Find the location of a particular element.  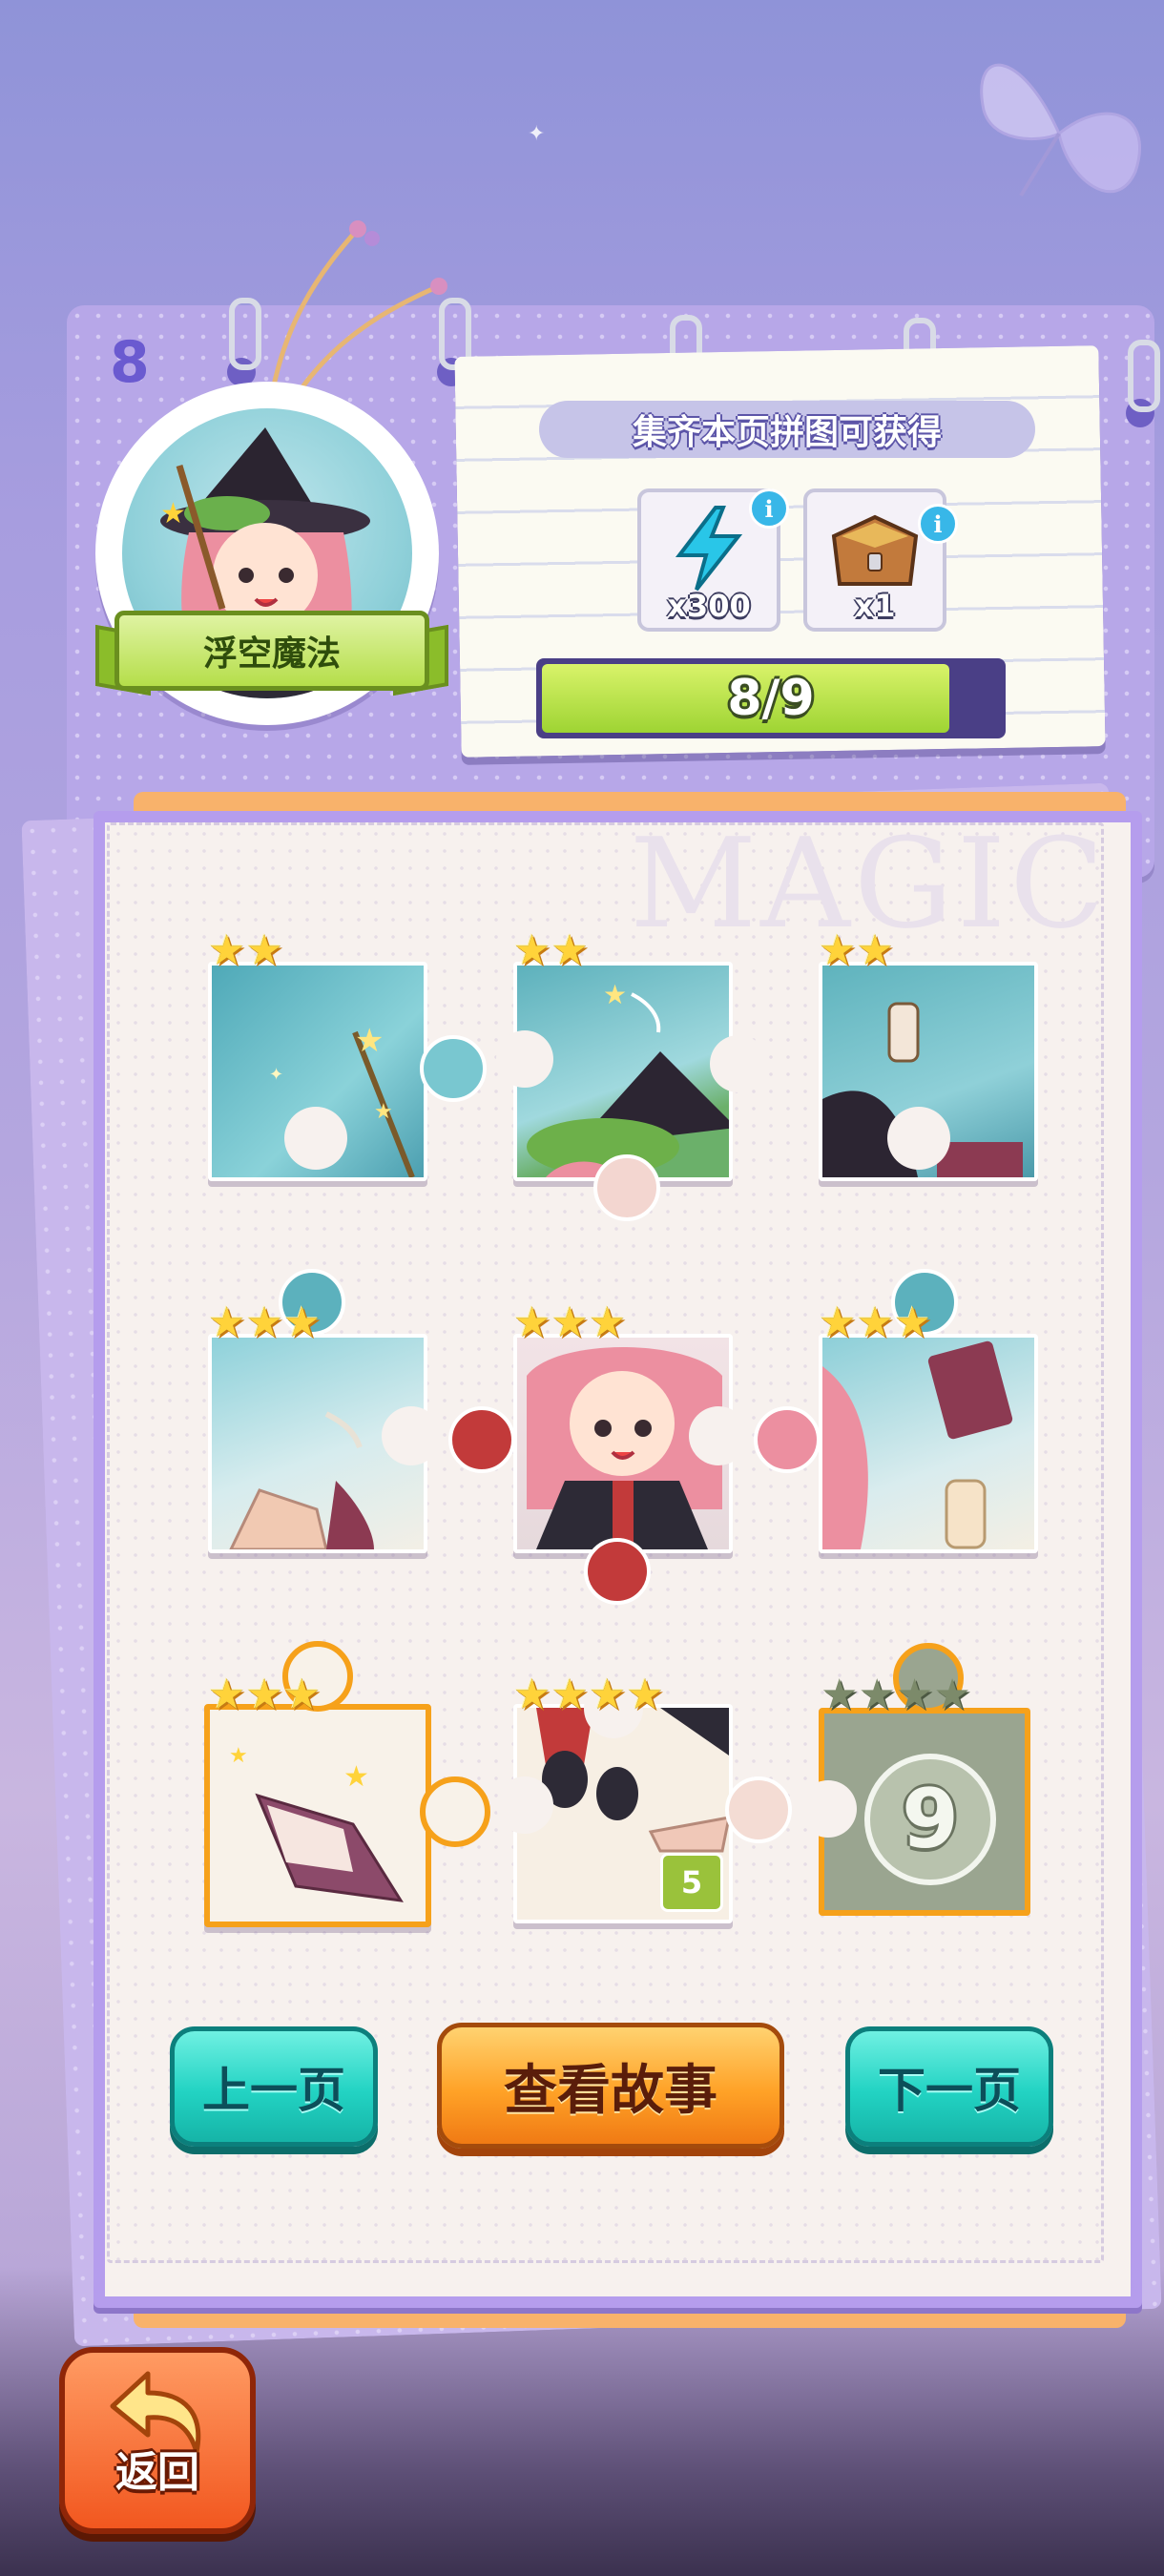

chapter-badge: ★ 浮空魔法 is located at coordinates (267, 553).